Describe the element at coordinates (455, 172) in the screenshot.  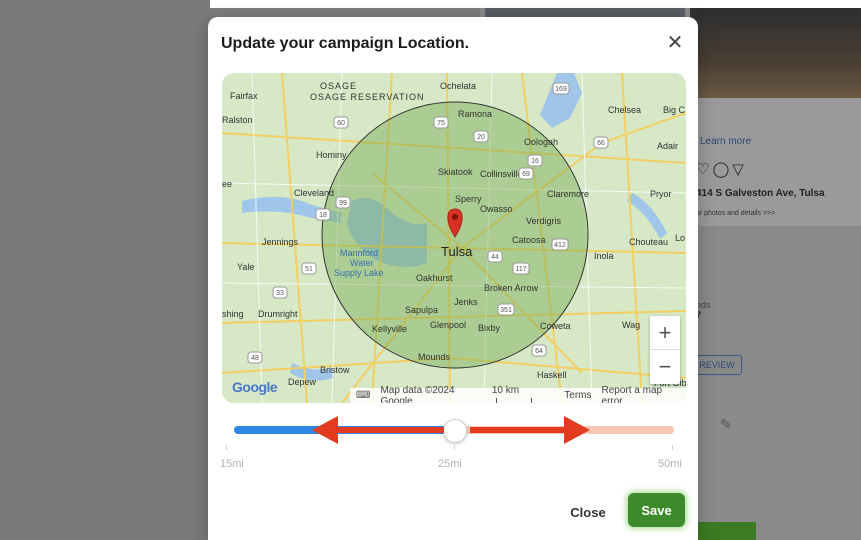
I see `label-skiatook: Skiatook` at that location.